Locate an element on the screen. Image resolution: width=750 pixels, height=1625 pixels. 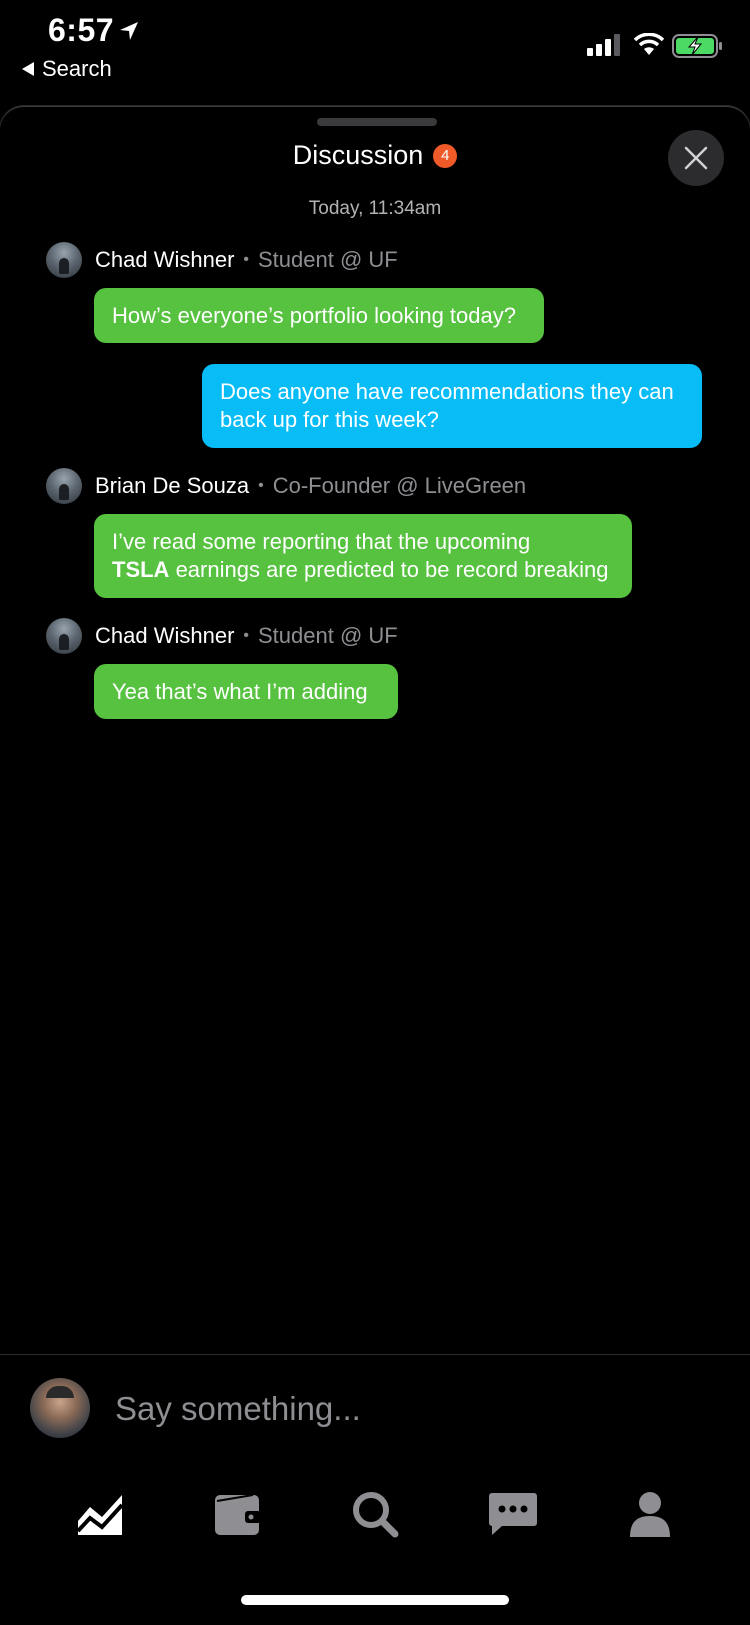
tab-profile is located at coordinates (650, 1514).